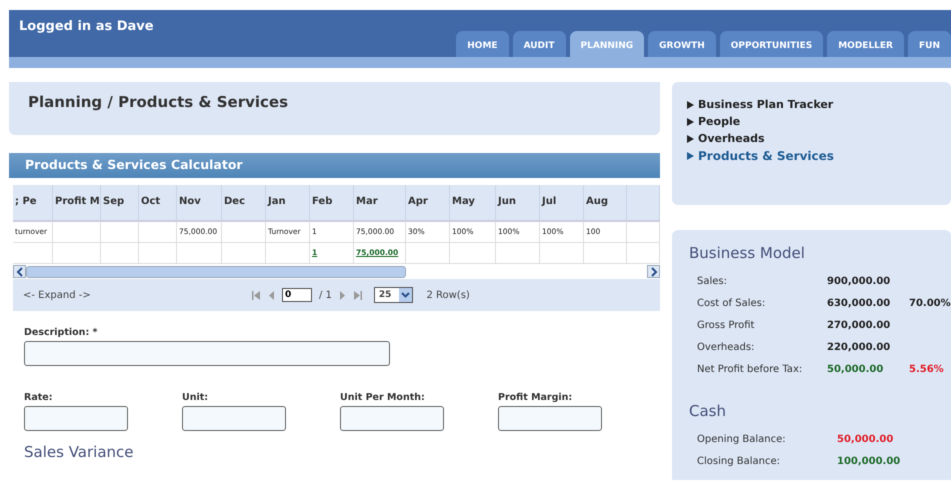 Image resolution: width=951 pixels, height=485 pixels. Describe the element at coordinates (859, 303) in the screenshot. I see `summary-value: 630,000.00` at that location.